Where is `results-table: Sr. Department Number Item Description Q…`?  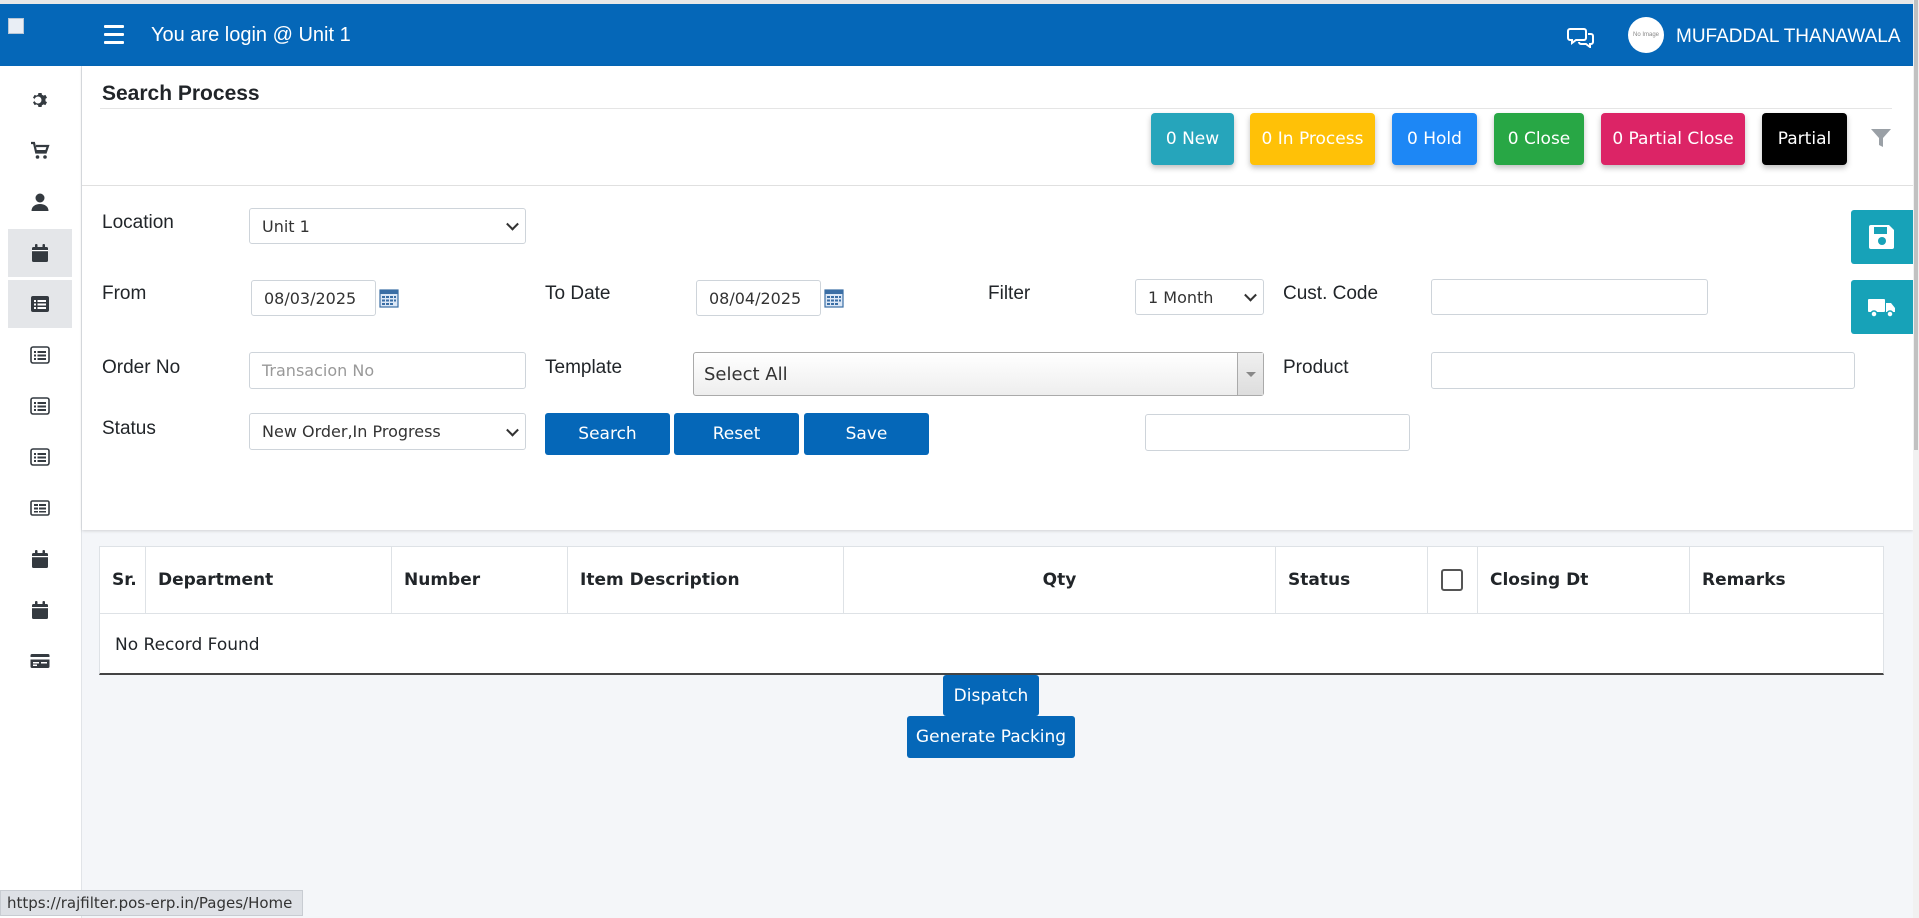 results-table: Sr. Department Number Item Description Q… is located at coordinates (991, 610).